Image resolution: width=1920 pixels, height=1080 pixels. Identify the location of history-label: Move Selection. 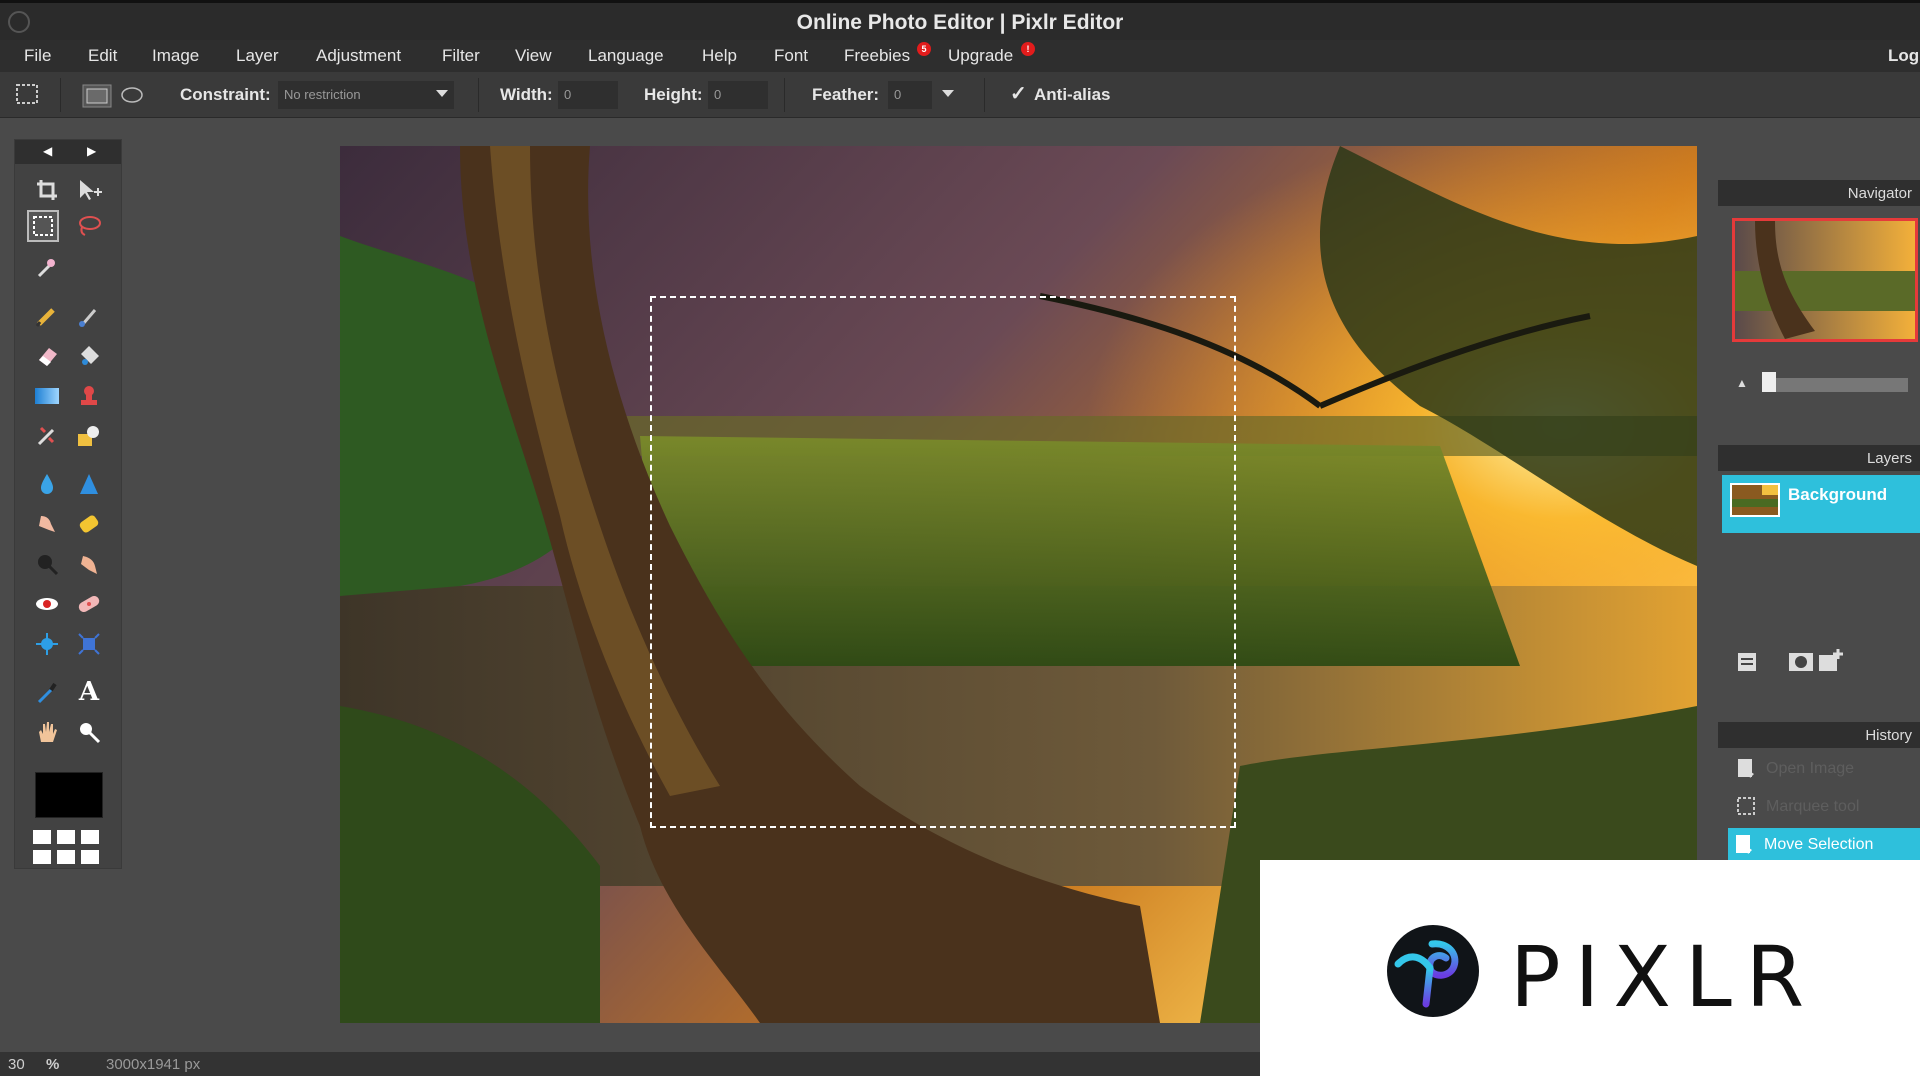
(1819, 844).